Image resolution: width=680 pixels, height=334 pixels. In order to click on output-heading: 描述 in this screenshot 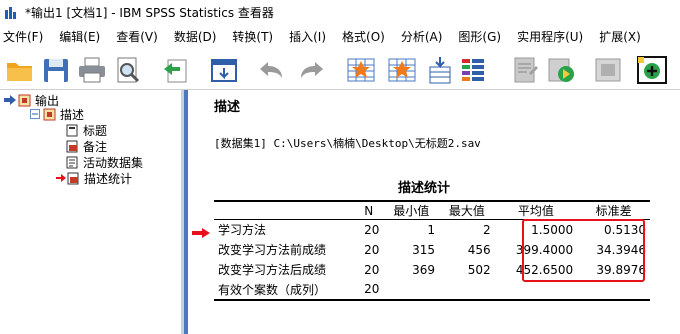, I will do `click(227, 107)`.